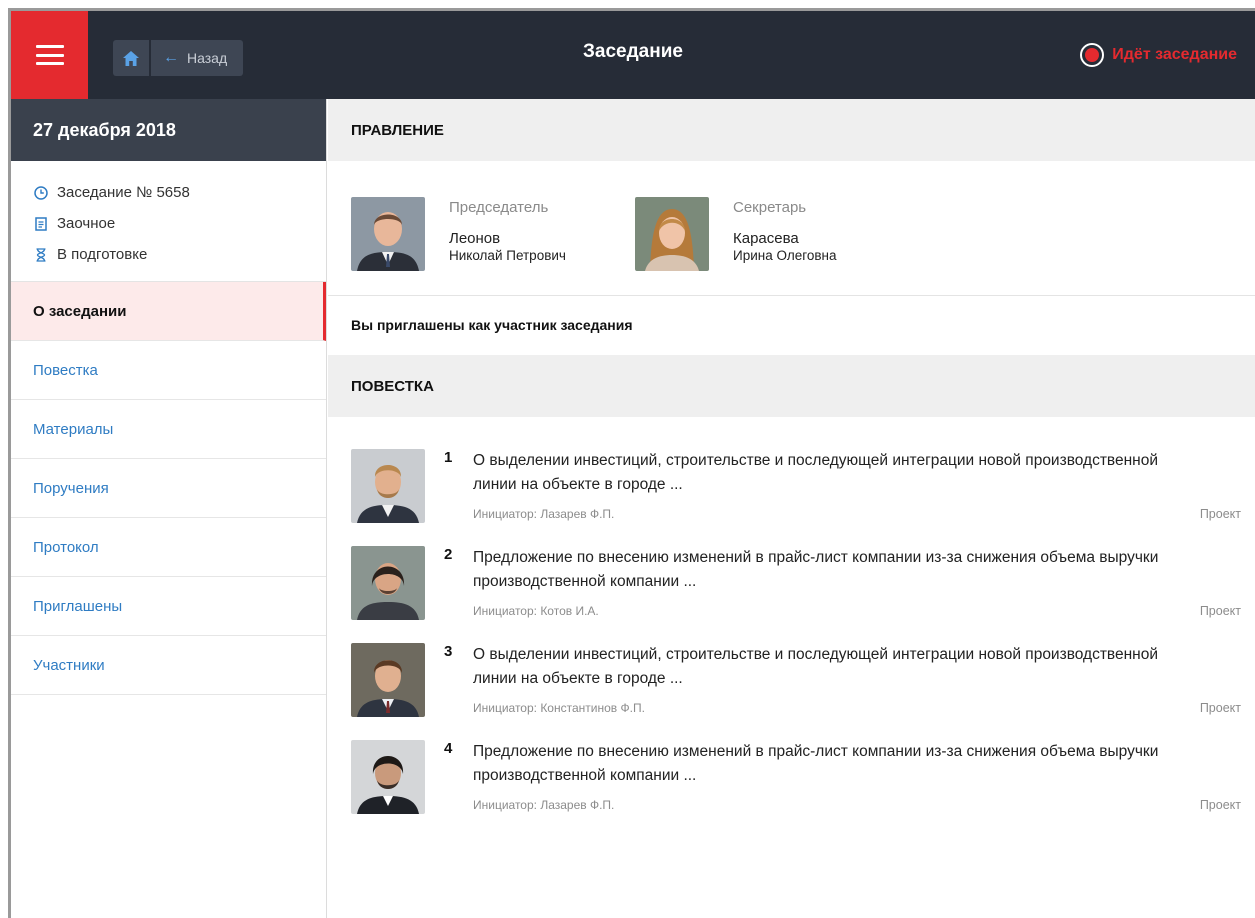 This screenshot has height=918, width=1255. I want to click on menu-button, so click(49, 55).